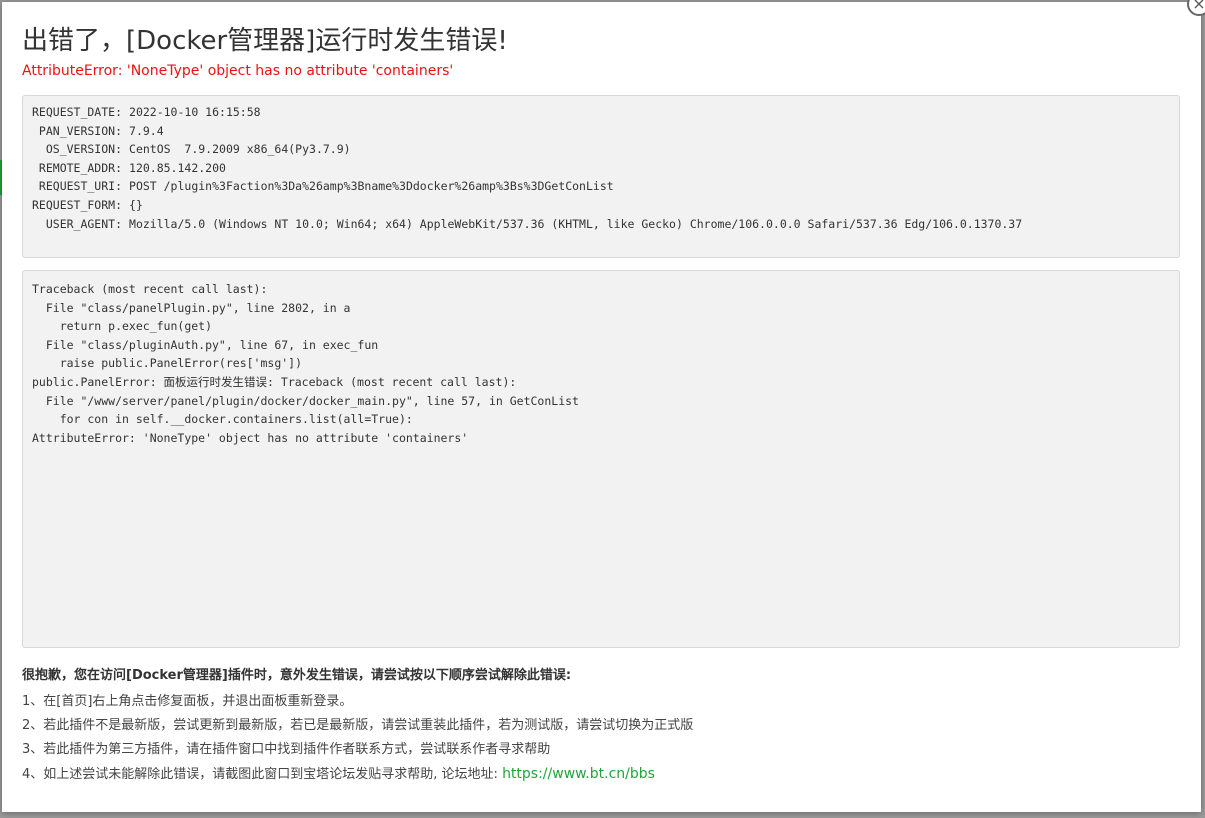 The image size is (1205, 818). I want to click on request-info-key: REQUEST_FORM:, so click(77, 204).